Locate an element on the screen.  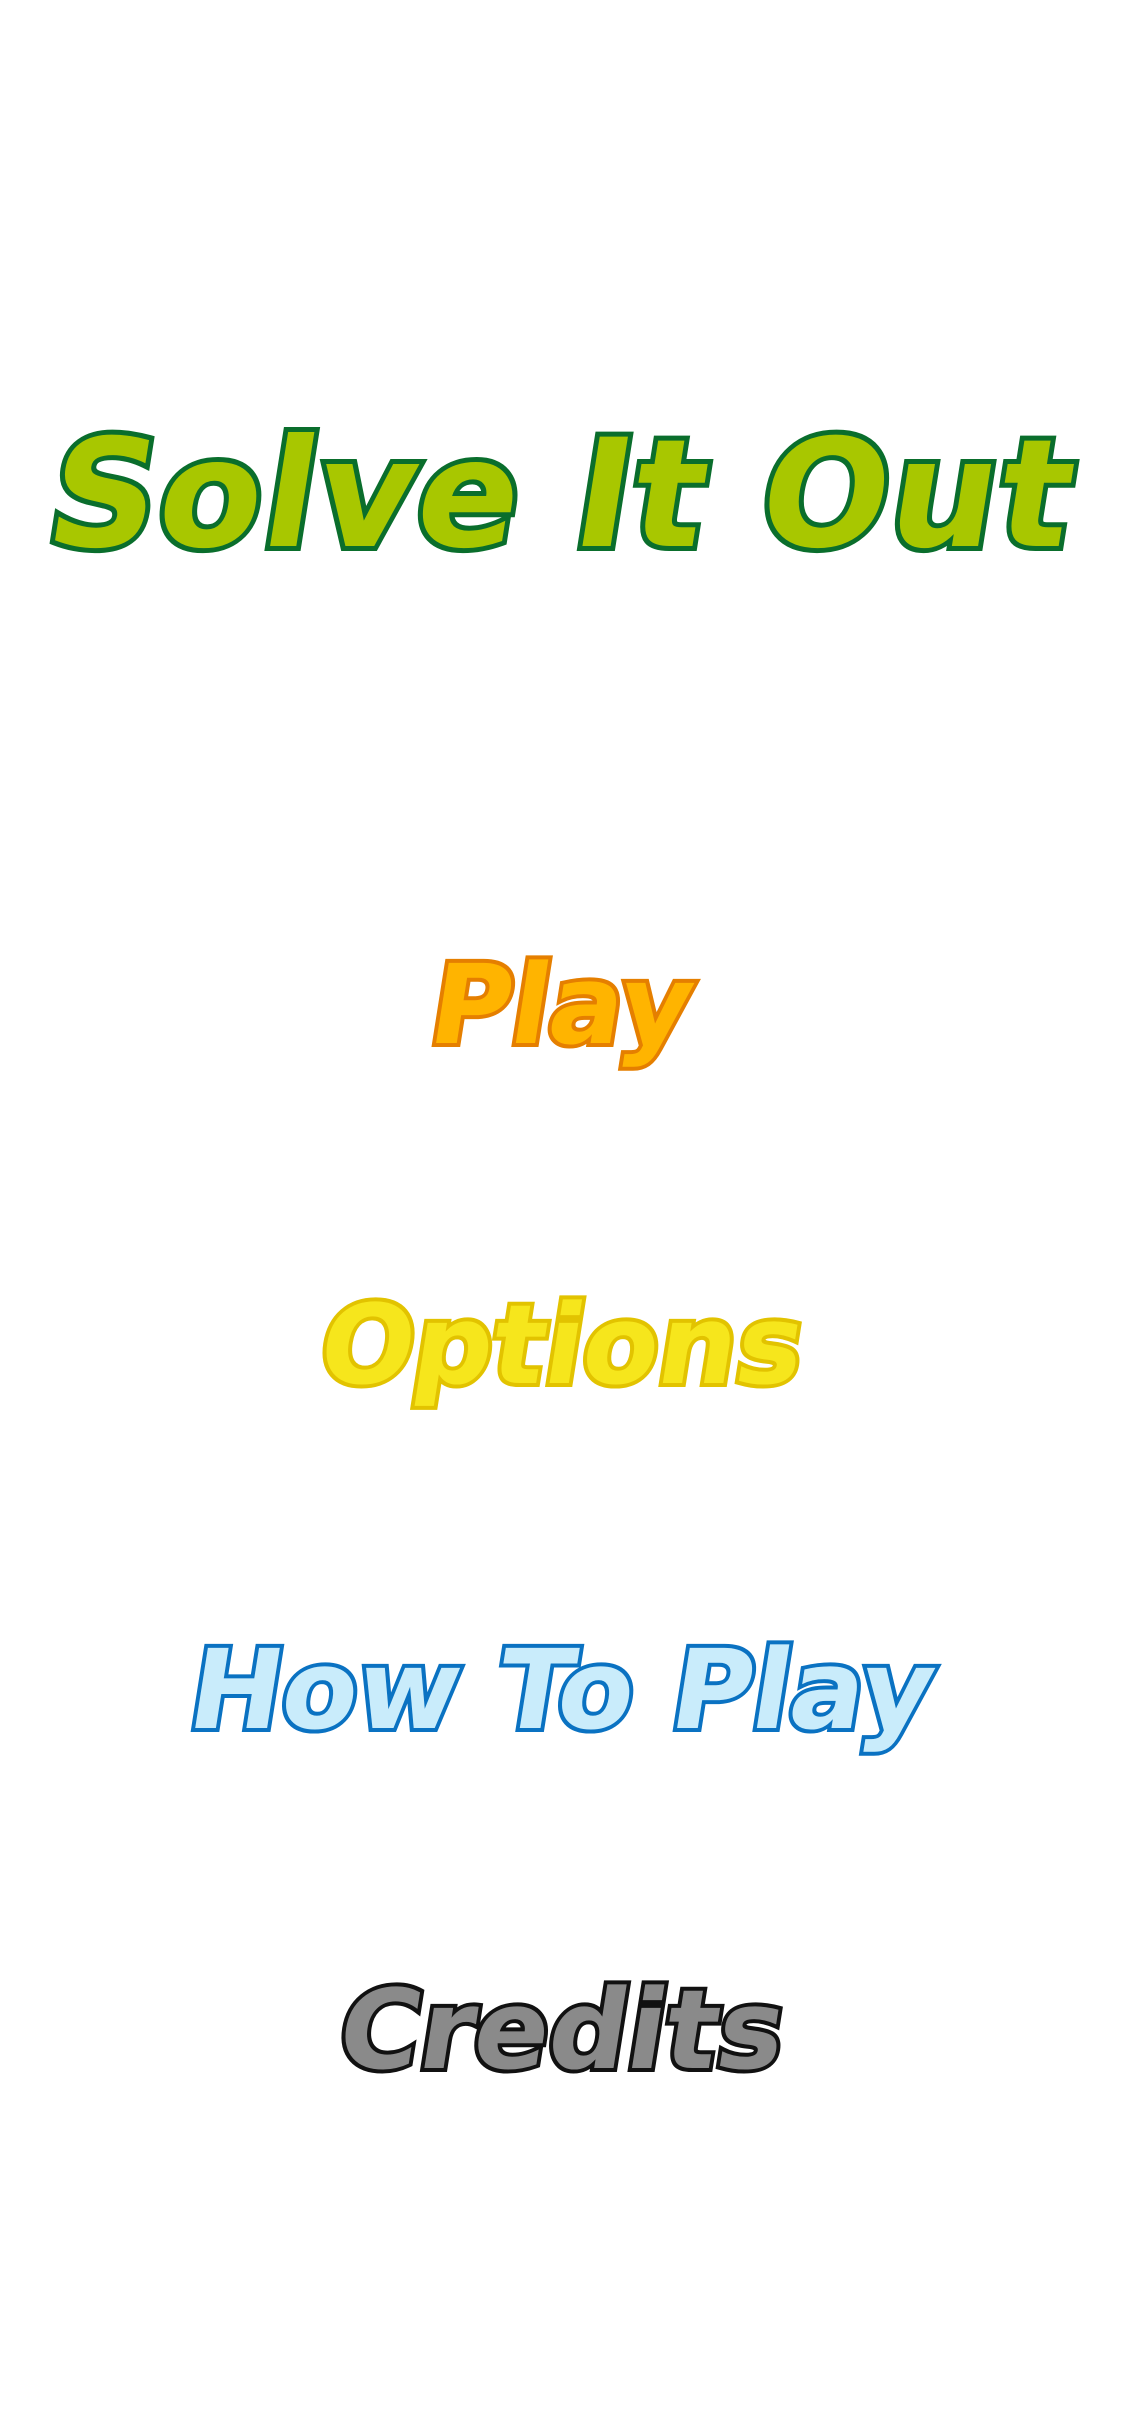
options-button-label: Options is located at coordinates (562, 1345).